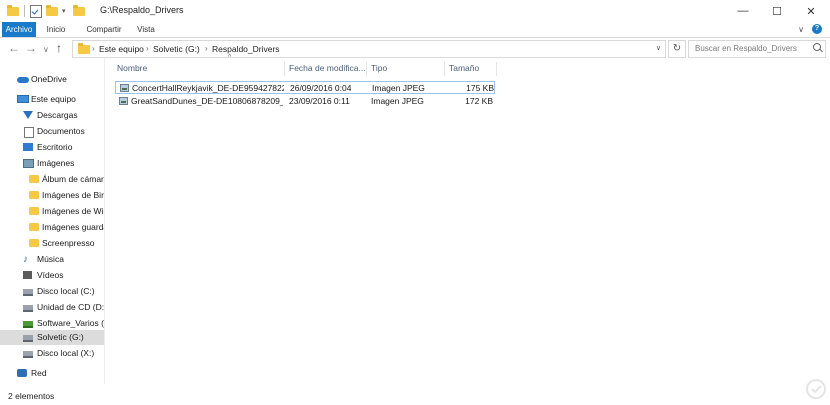 Image resolution: width=830 pixels, height=405 pixels. What do you see at coordinates (398, 88) in the screenshot?
I see `file-type: Imagen JPEG` at bounding box center [398, 88].